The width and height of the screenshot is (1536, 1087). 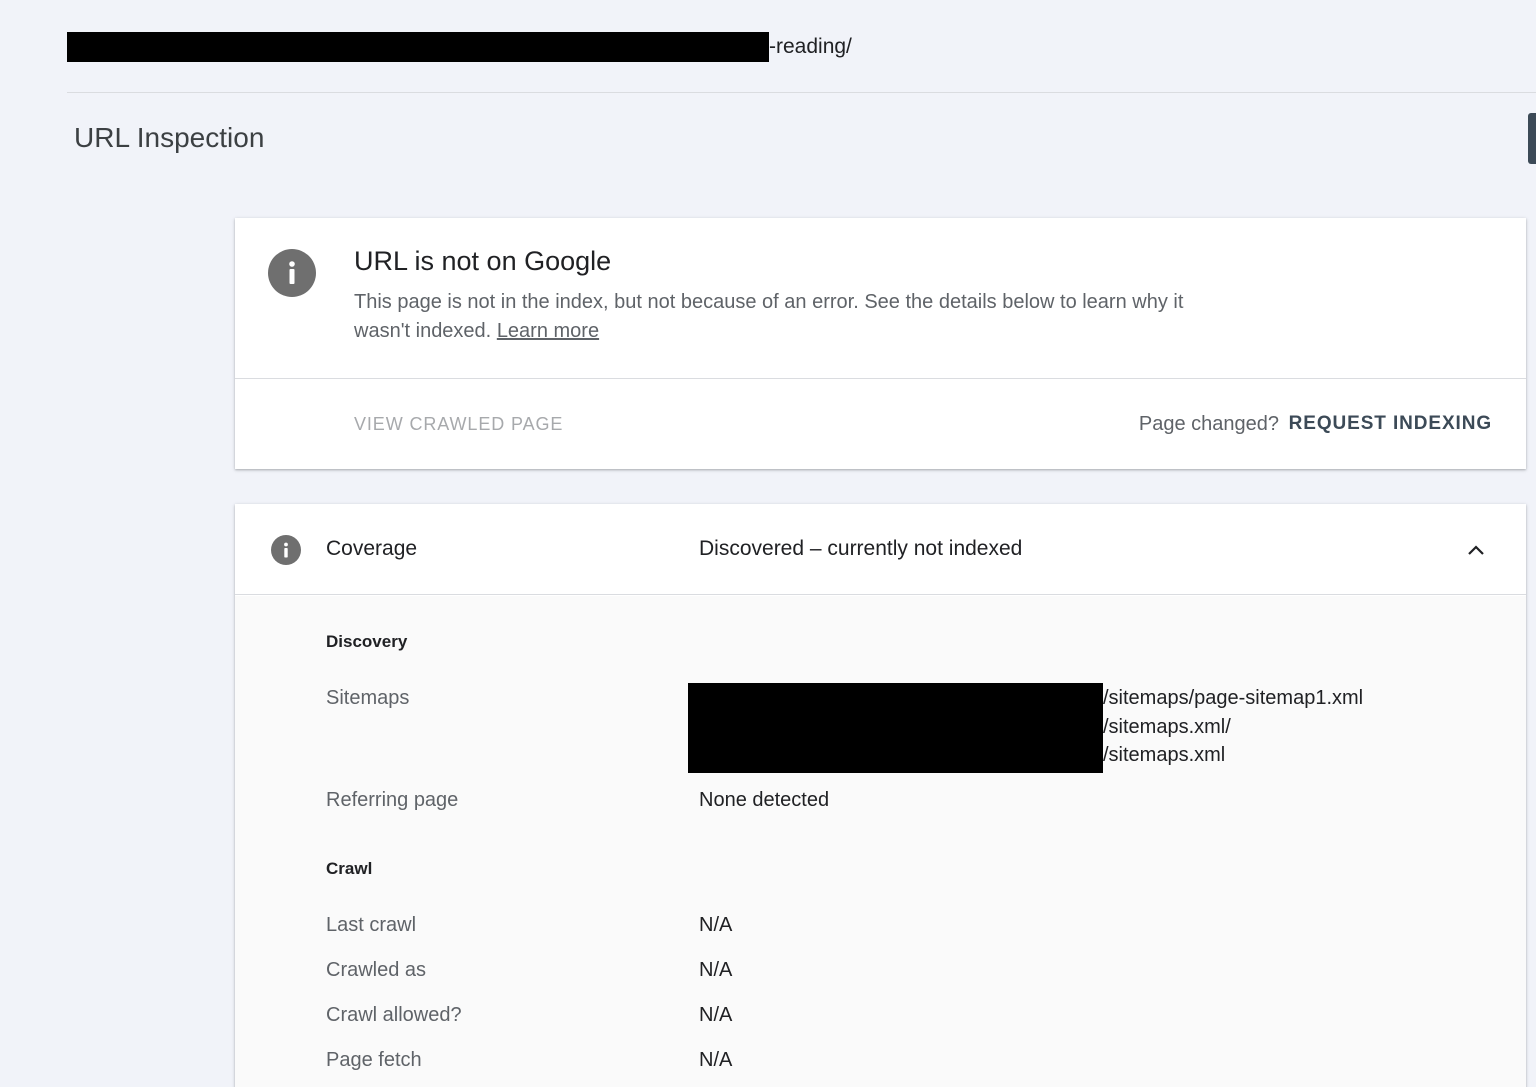 What do you see at coordinates (418, 47) in the screenshot?
I see `redacted-url-block` at bounding box center [418, 47].